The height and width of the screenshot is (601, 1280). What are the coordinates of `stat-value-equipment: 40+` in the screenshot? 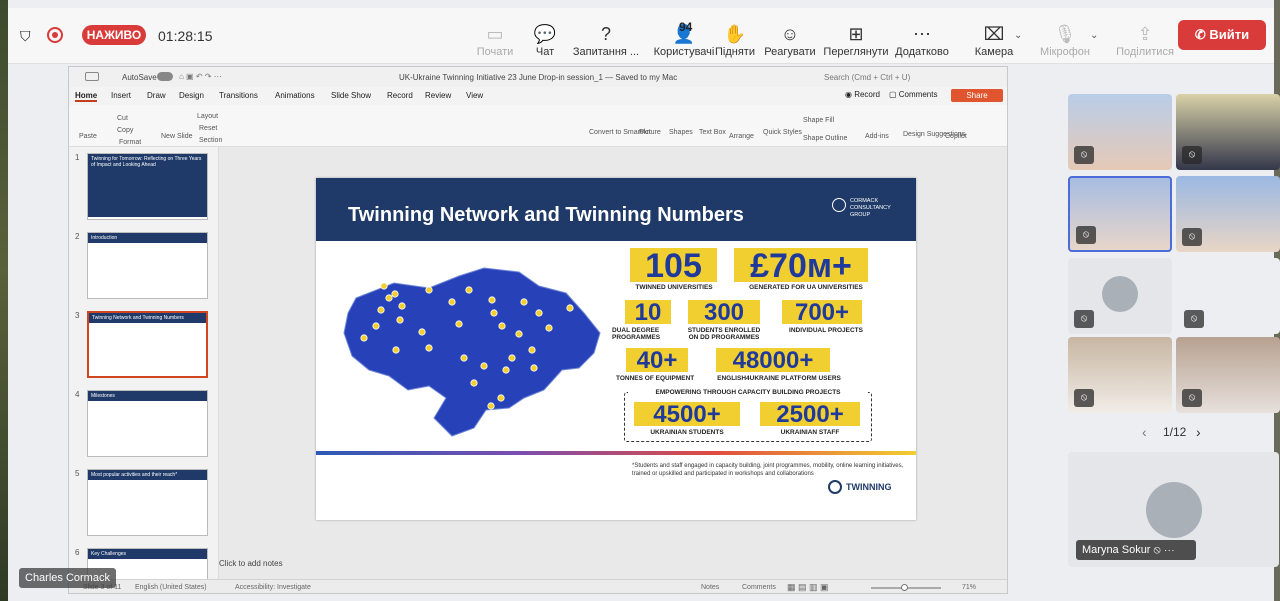 It's located at (657, 361).